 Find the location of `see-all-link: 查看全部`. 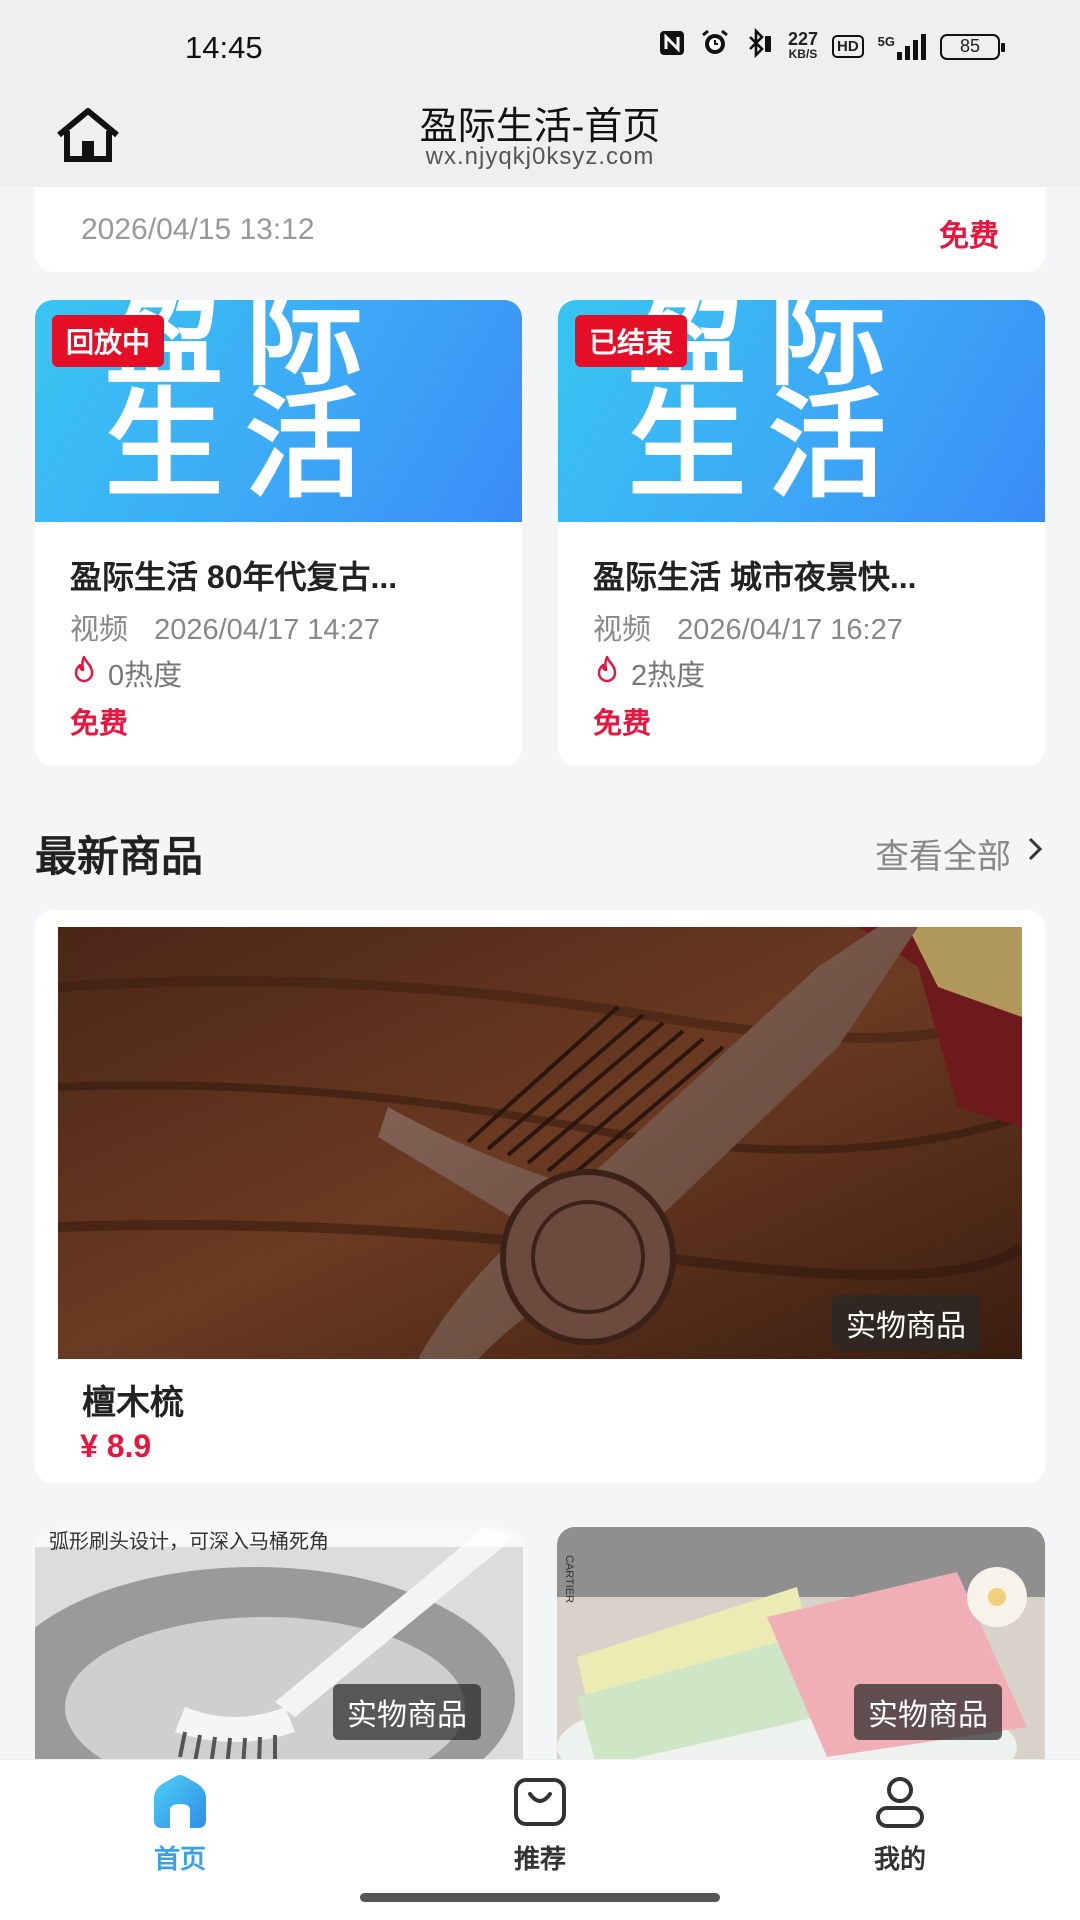

see-all-link: 查看全部 is located at coordinates (960, 853).